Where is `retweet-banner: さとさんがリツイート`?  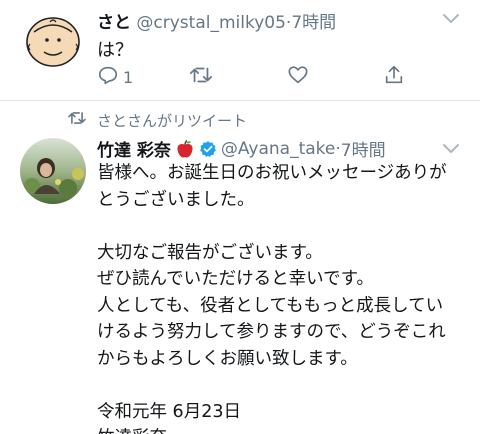 retweet-banner: さとさんがリツイート is located at coordinates (157, 120).